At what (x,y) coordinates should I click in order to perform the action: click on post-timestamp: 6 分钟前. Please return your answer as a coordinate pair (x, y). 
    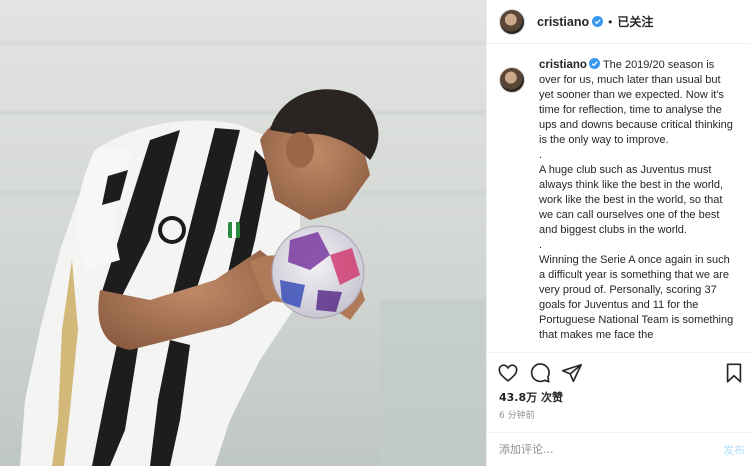
    Looking at the image, I should click on (517, 414).